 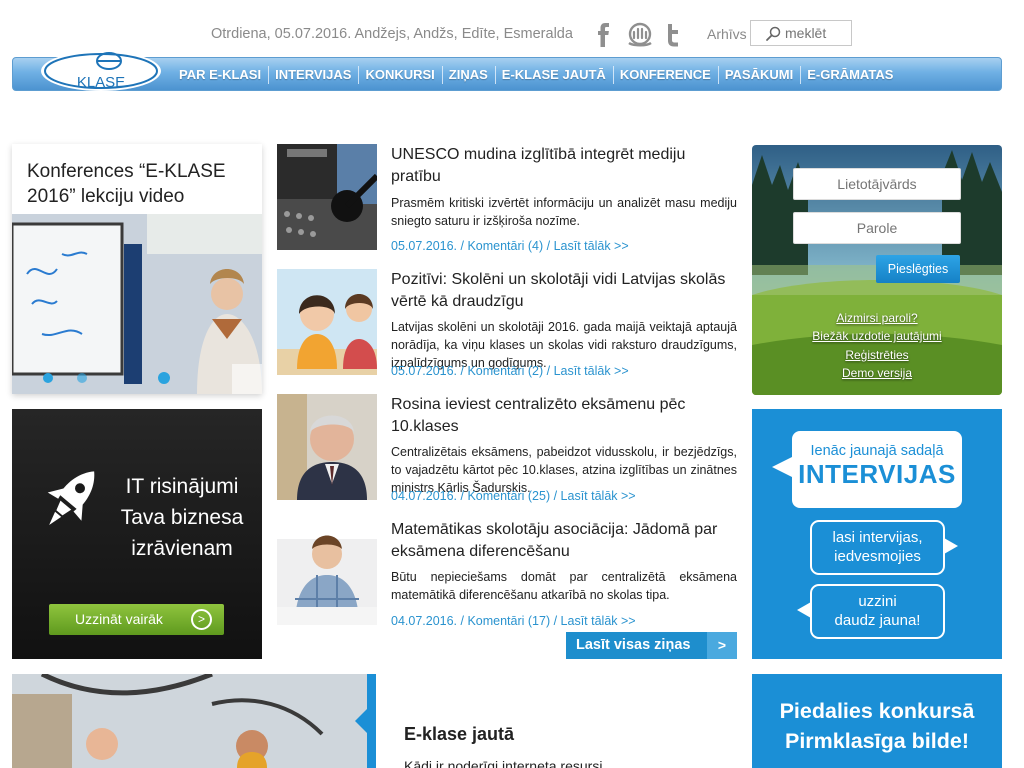 I want to click on forgot-password-link: Aizmirsi paroli?, so click(x=877, y=318).